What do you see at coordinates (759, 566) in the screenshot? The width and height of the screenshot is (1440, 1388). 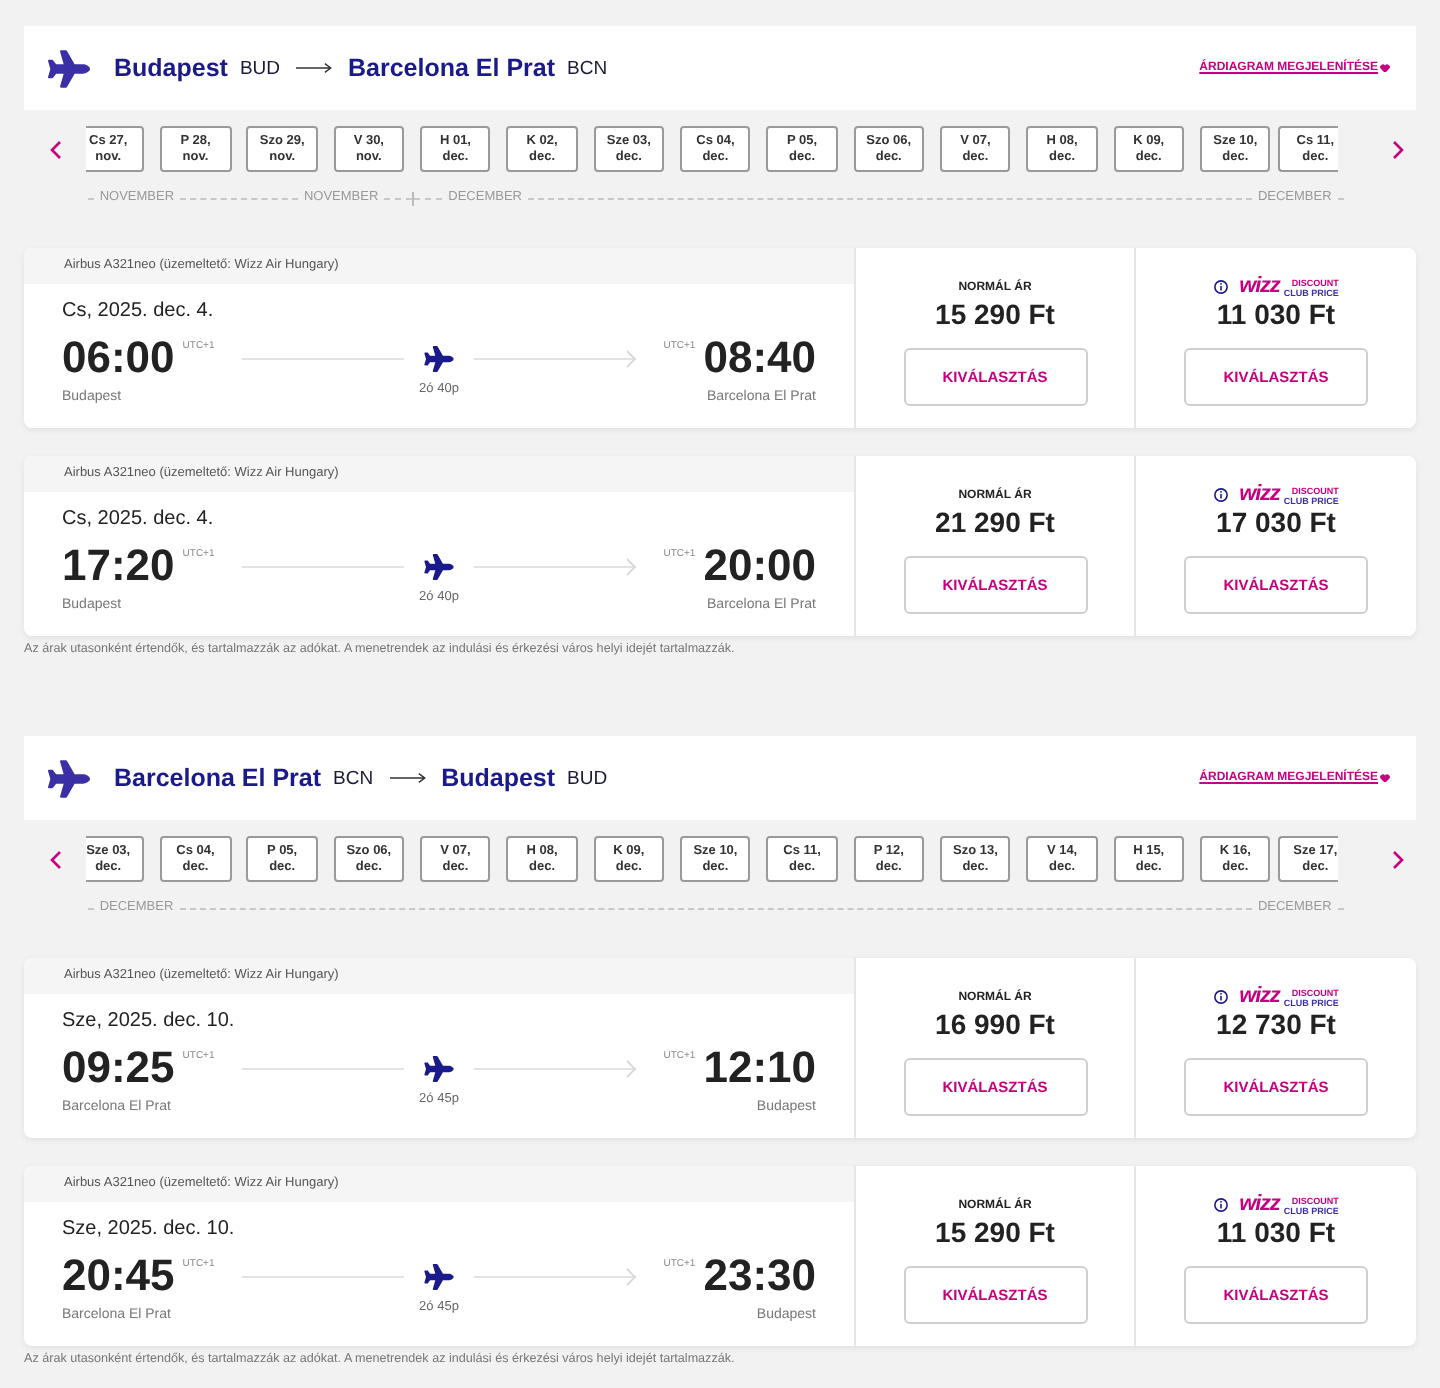 I see `arrival-time: 20:00` at bounding box center [759, 566].